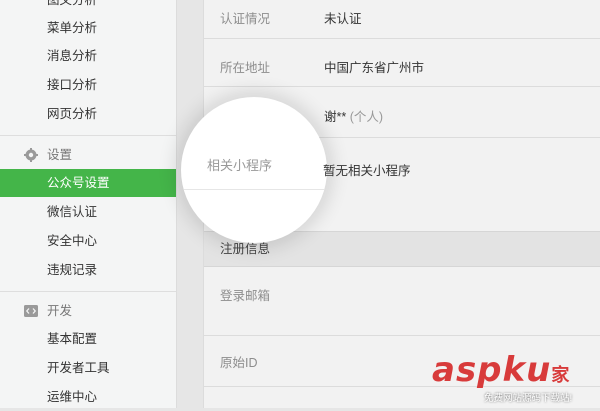 This screenshot has height=411, width=600. I want to click on sidebar-item-basic-config: 基本配置, so click(88, 339).